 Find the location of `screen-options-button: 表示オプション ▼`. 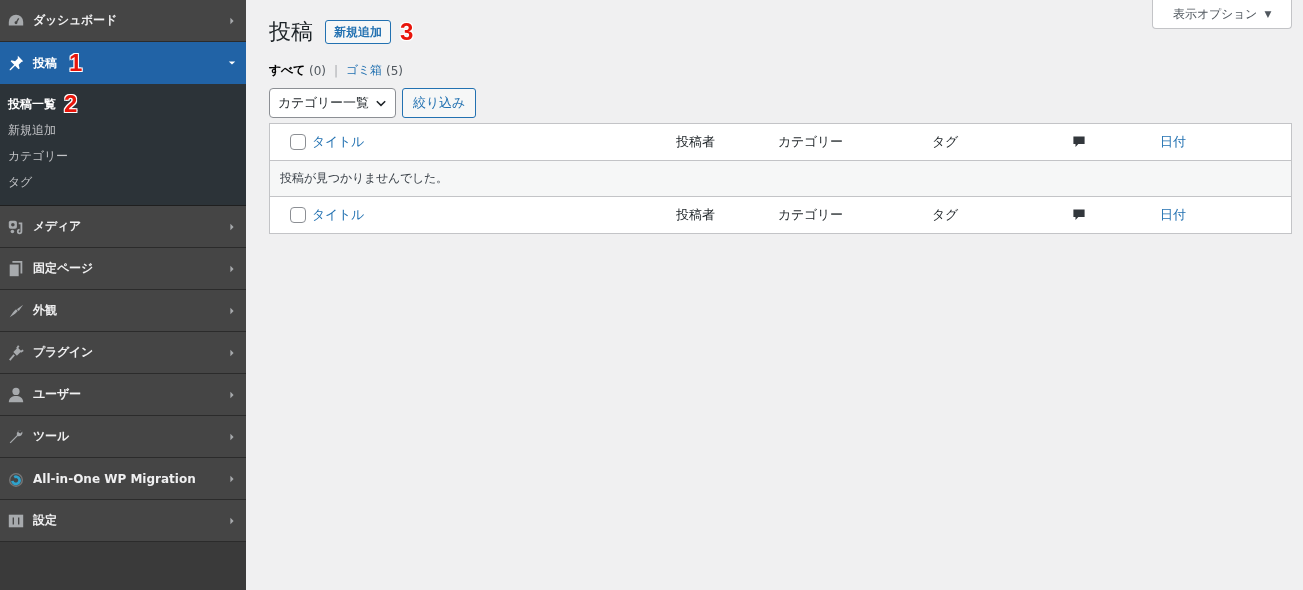

screen-options-button: 表示オプション ▼ is located at coordinates (1222, 14).